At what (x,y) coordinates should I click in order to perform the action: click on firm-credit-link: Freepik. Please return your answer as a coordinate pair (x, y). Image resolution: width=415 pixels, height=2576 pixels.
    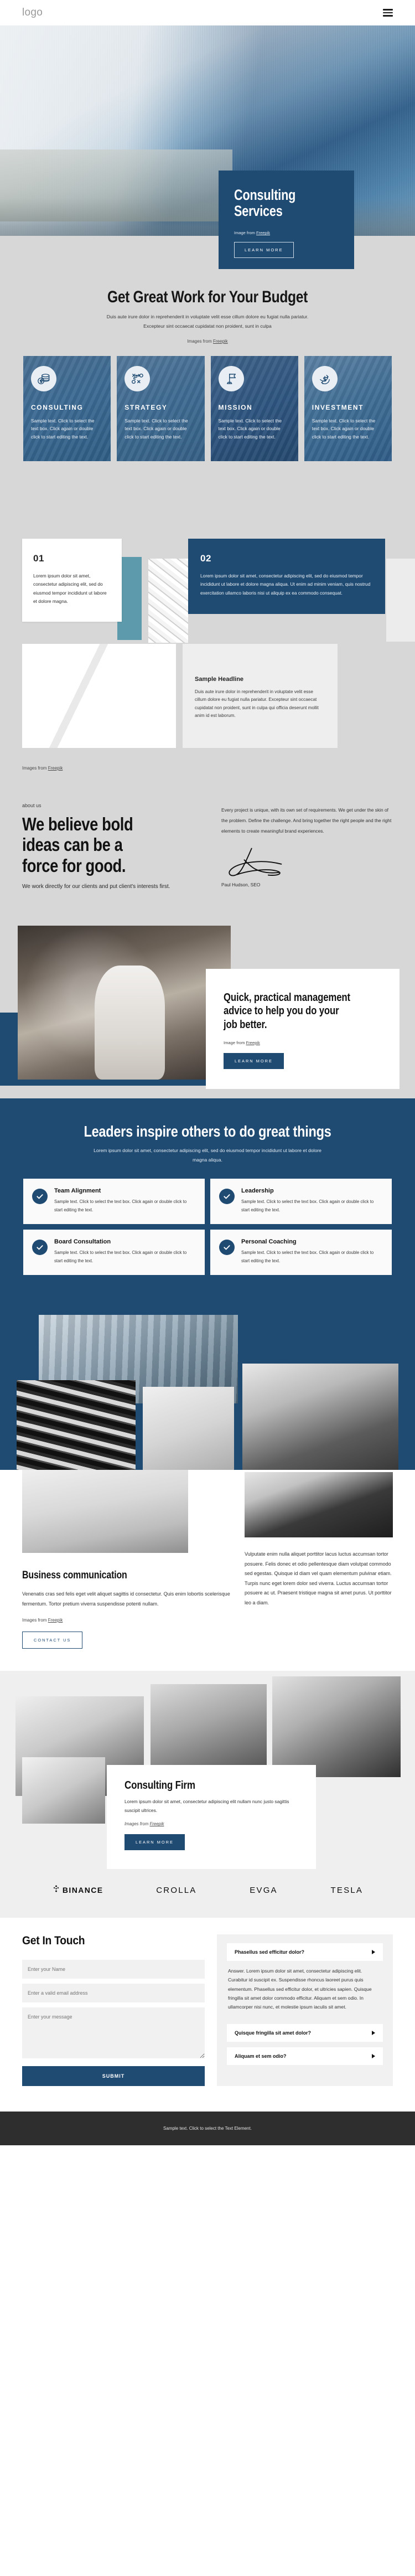
    Looking at the image, I should click on (157, 1823).